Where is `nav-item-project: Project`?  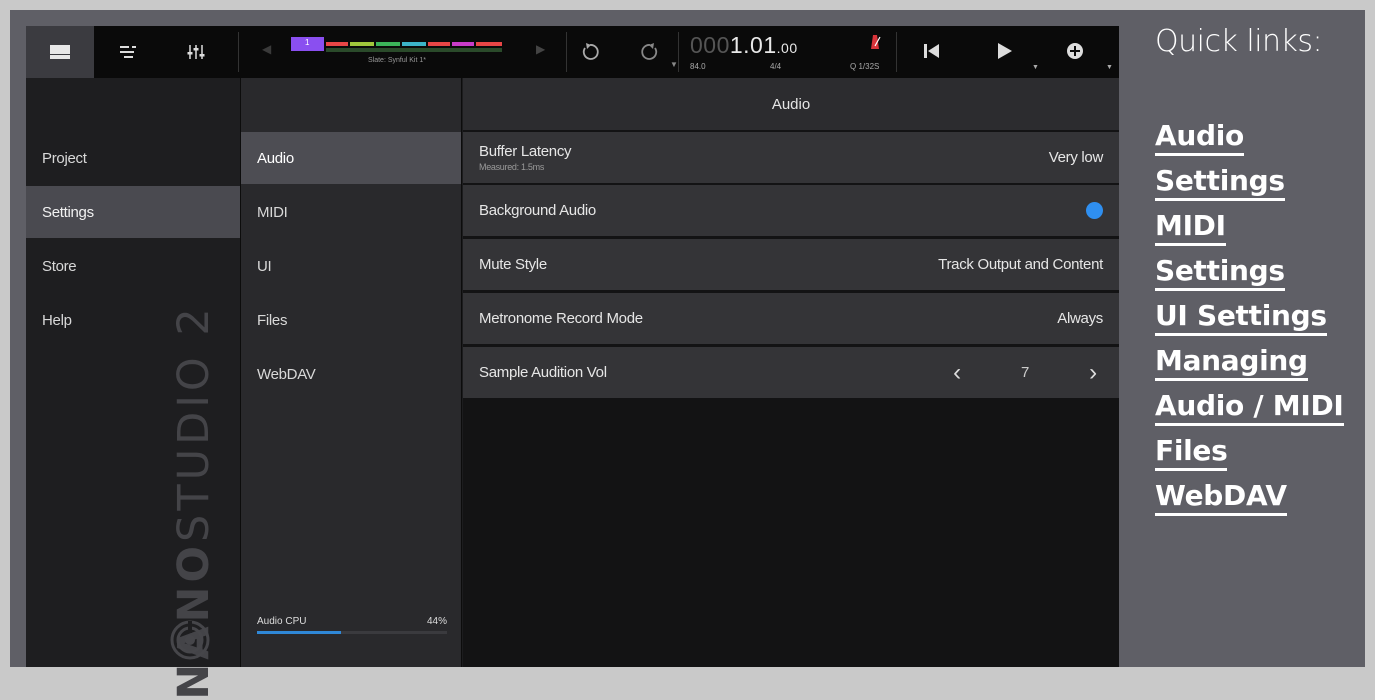
nav-item-project: Project is located at coordinates (133, 158).